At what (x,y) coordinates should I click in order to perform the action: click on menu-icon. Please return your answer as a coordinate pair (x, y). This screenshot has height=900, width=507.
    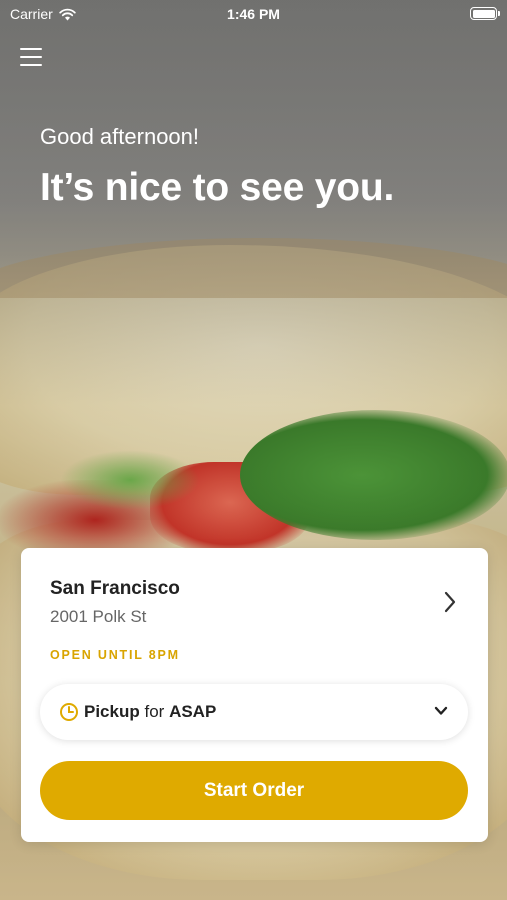
    Looking at the image, I should click on (31, 58).